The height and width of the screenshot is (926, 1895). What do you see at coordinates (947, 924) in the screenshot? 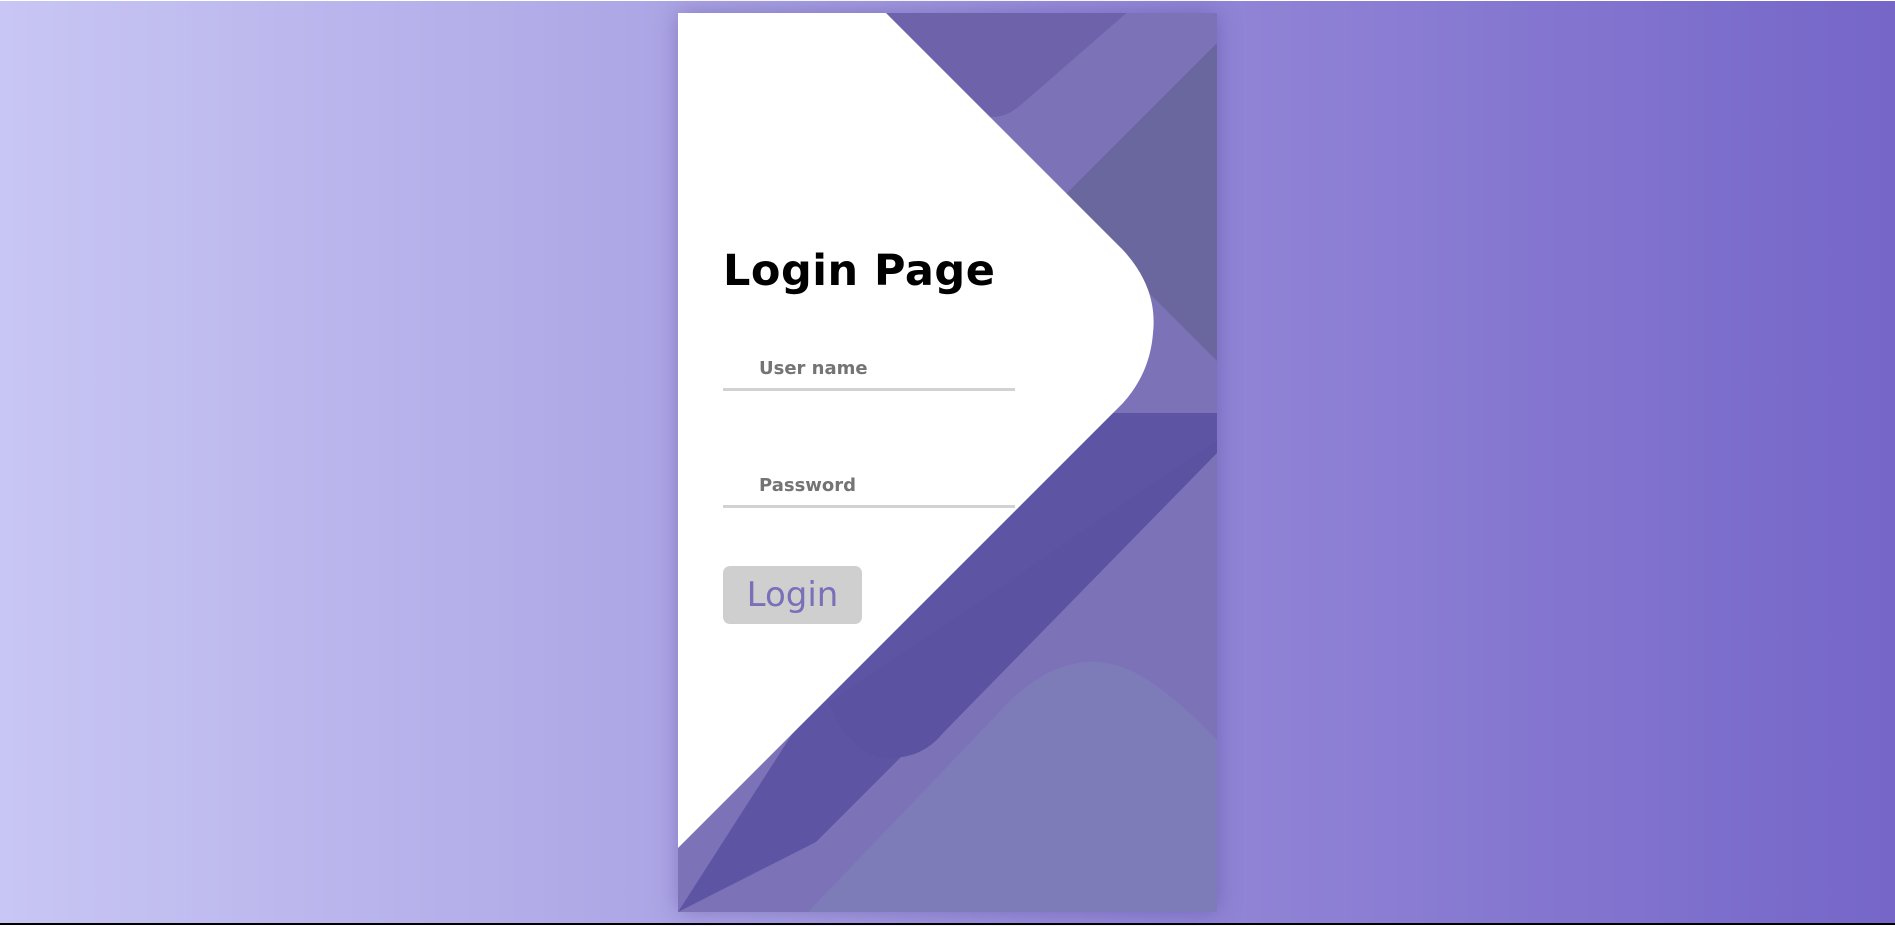
I see `bottom-border` at bounding box center [947, 924].